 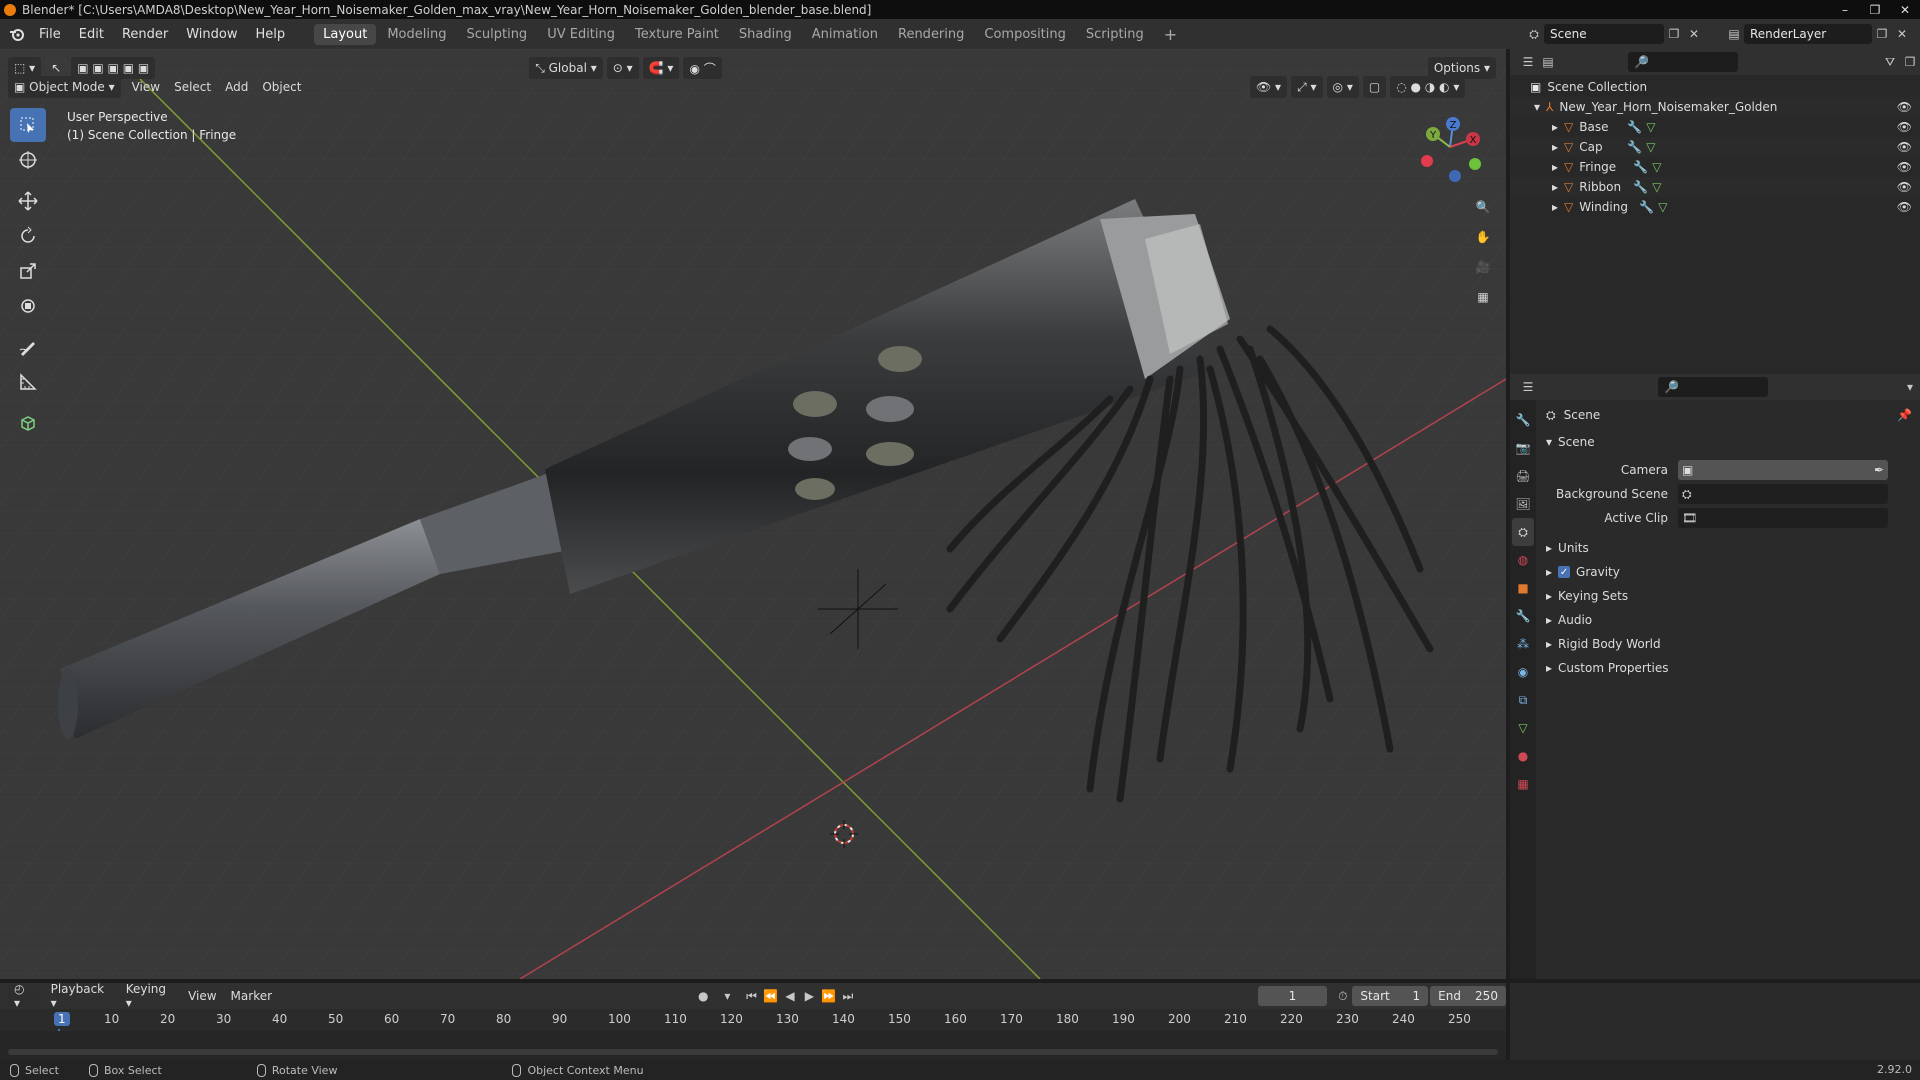 I want to click on viewport-menu-add: Add, so click(x=236, y=87).